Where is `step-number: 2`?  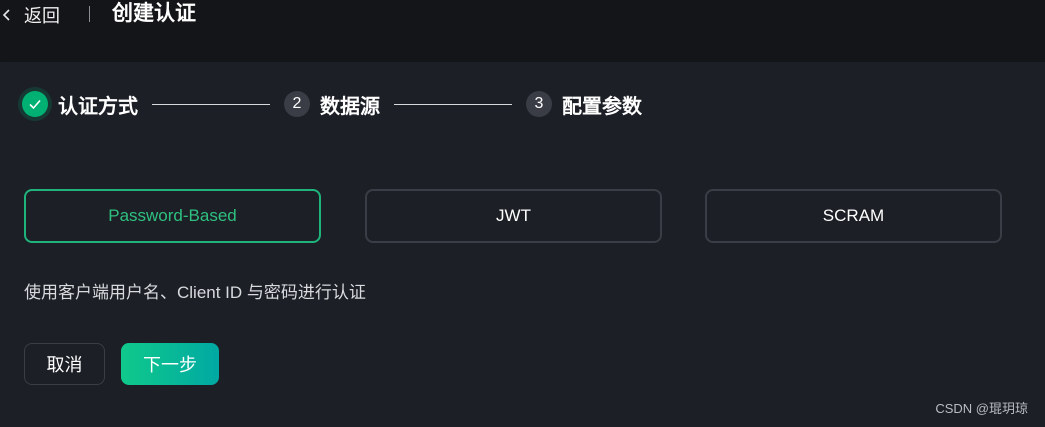
step-number: 2 is located at coordinates (297, 104).